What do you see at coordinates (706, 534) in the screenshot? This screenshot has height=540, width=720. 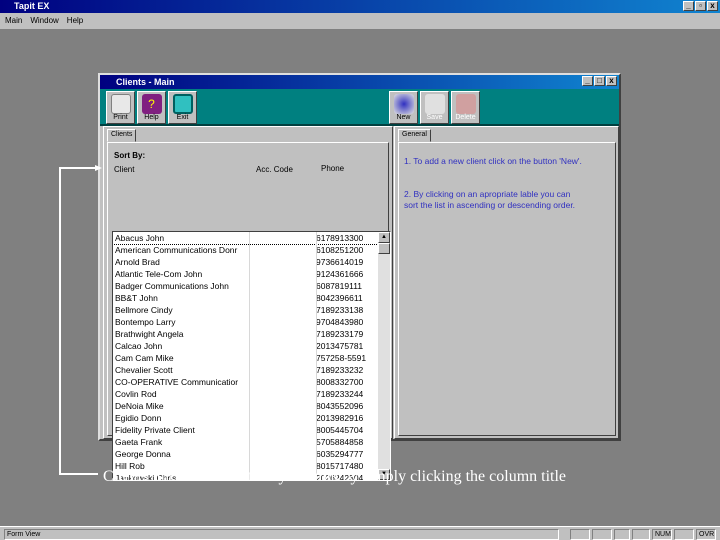 I see `ovr-indicator: OVR` at bounding box center [706, 534].